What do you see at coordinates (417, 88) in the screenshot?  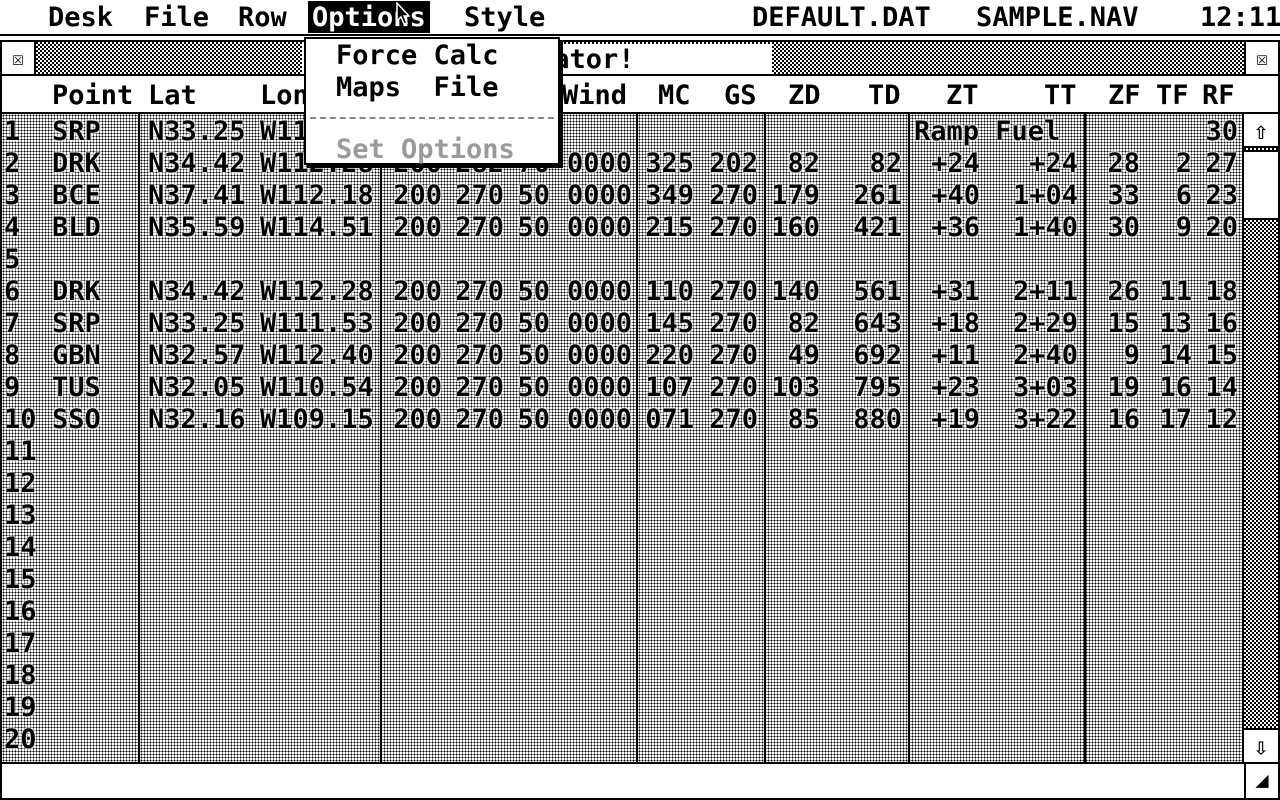 I see `menu-item-maps-file: Maps File` at bounding box center [417, 88].